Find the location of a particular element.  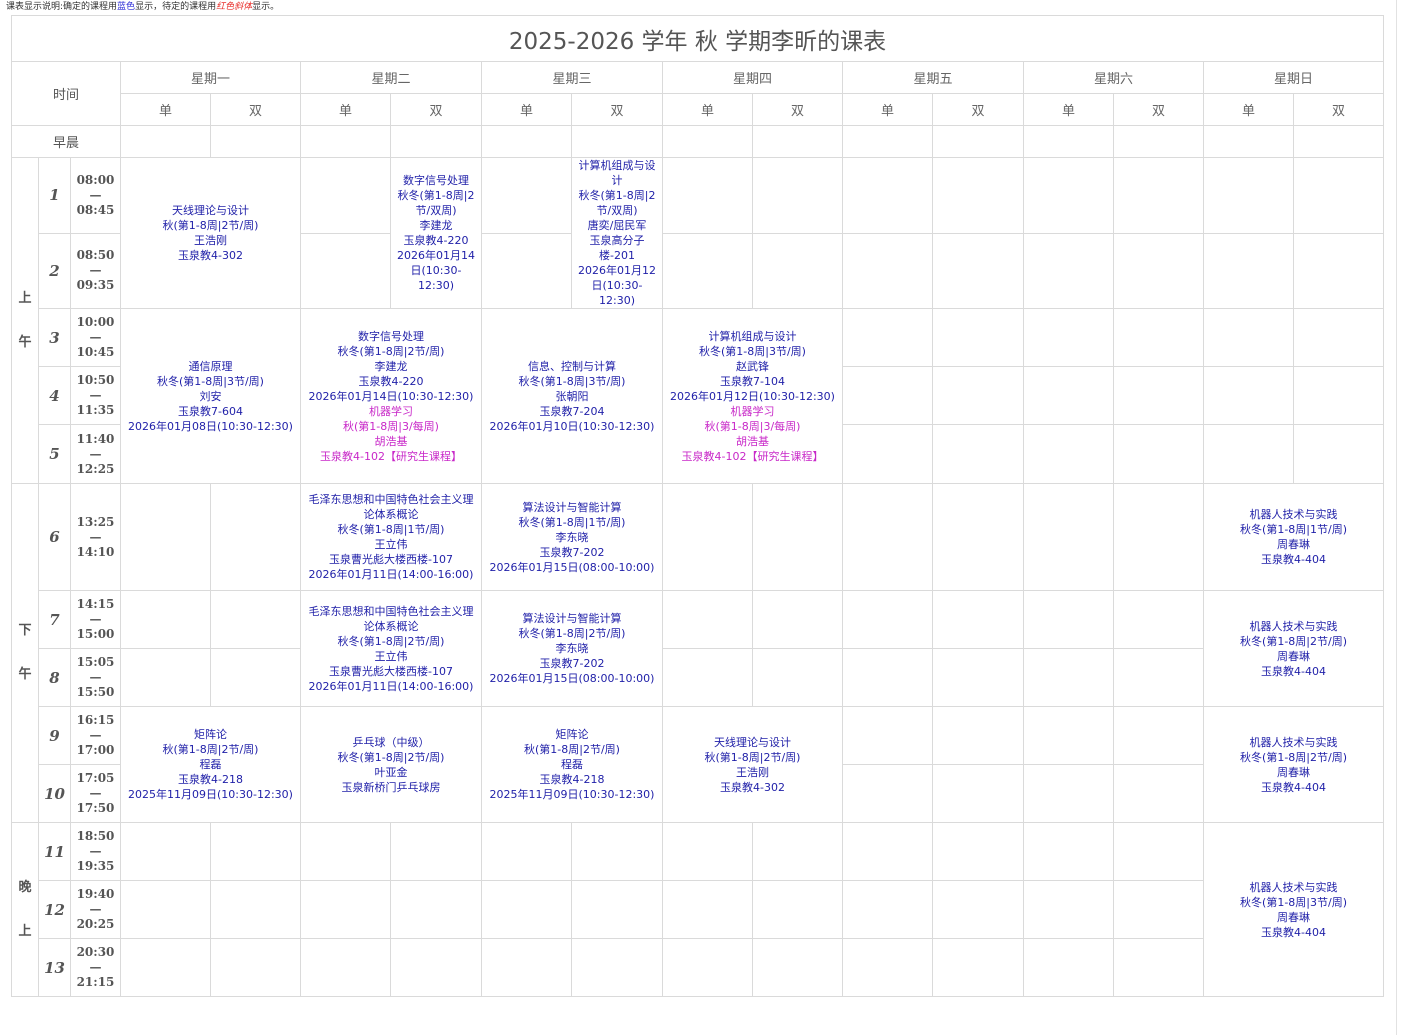

period-start-time: 15:05 is located at coordinates (95, 662).